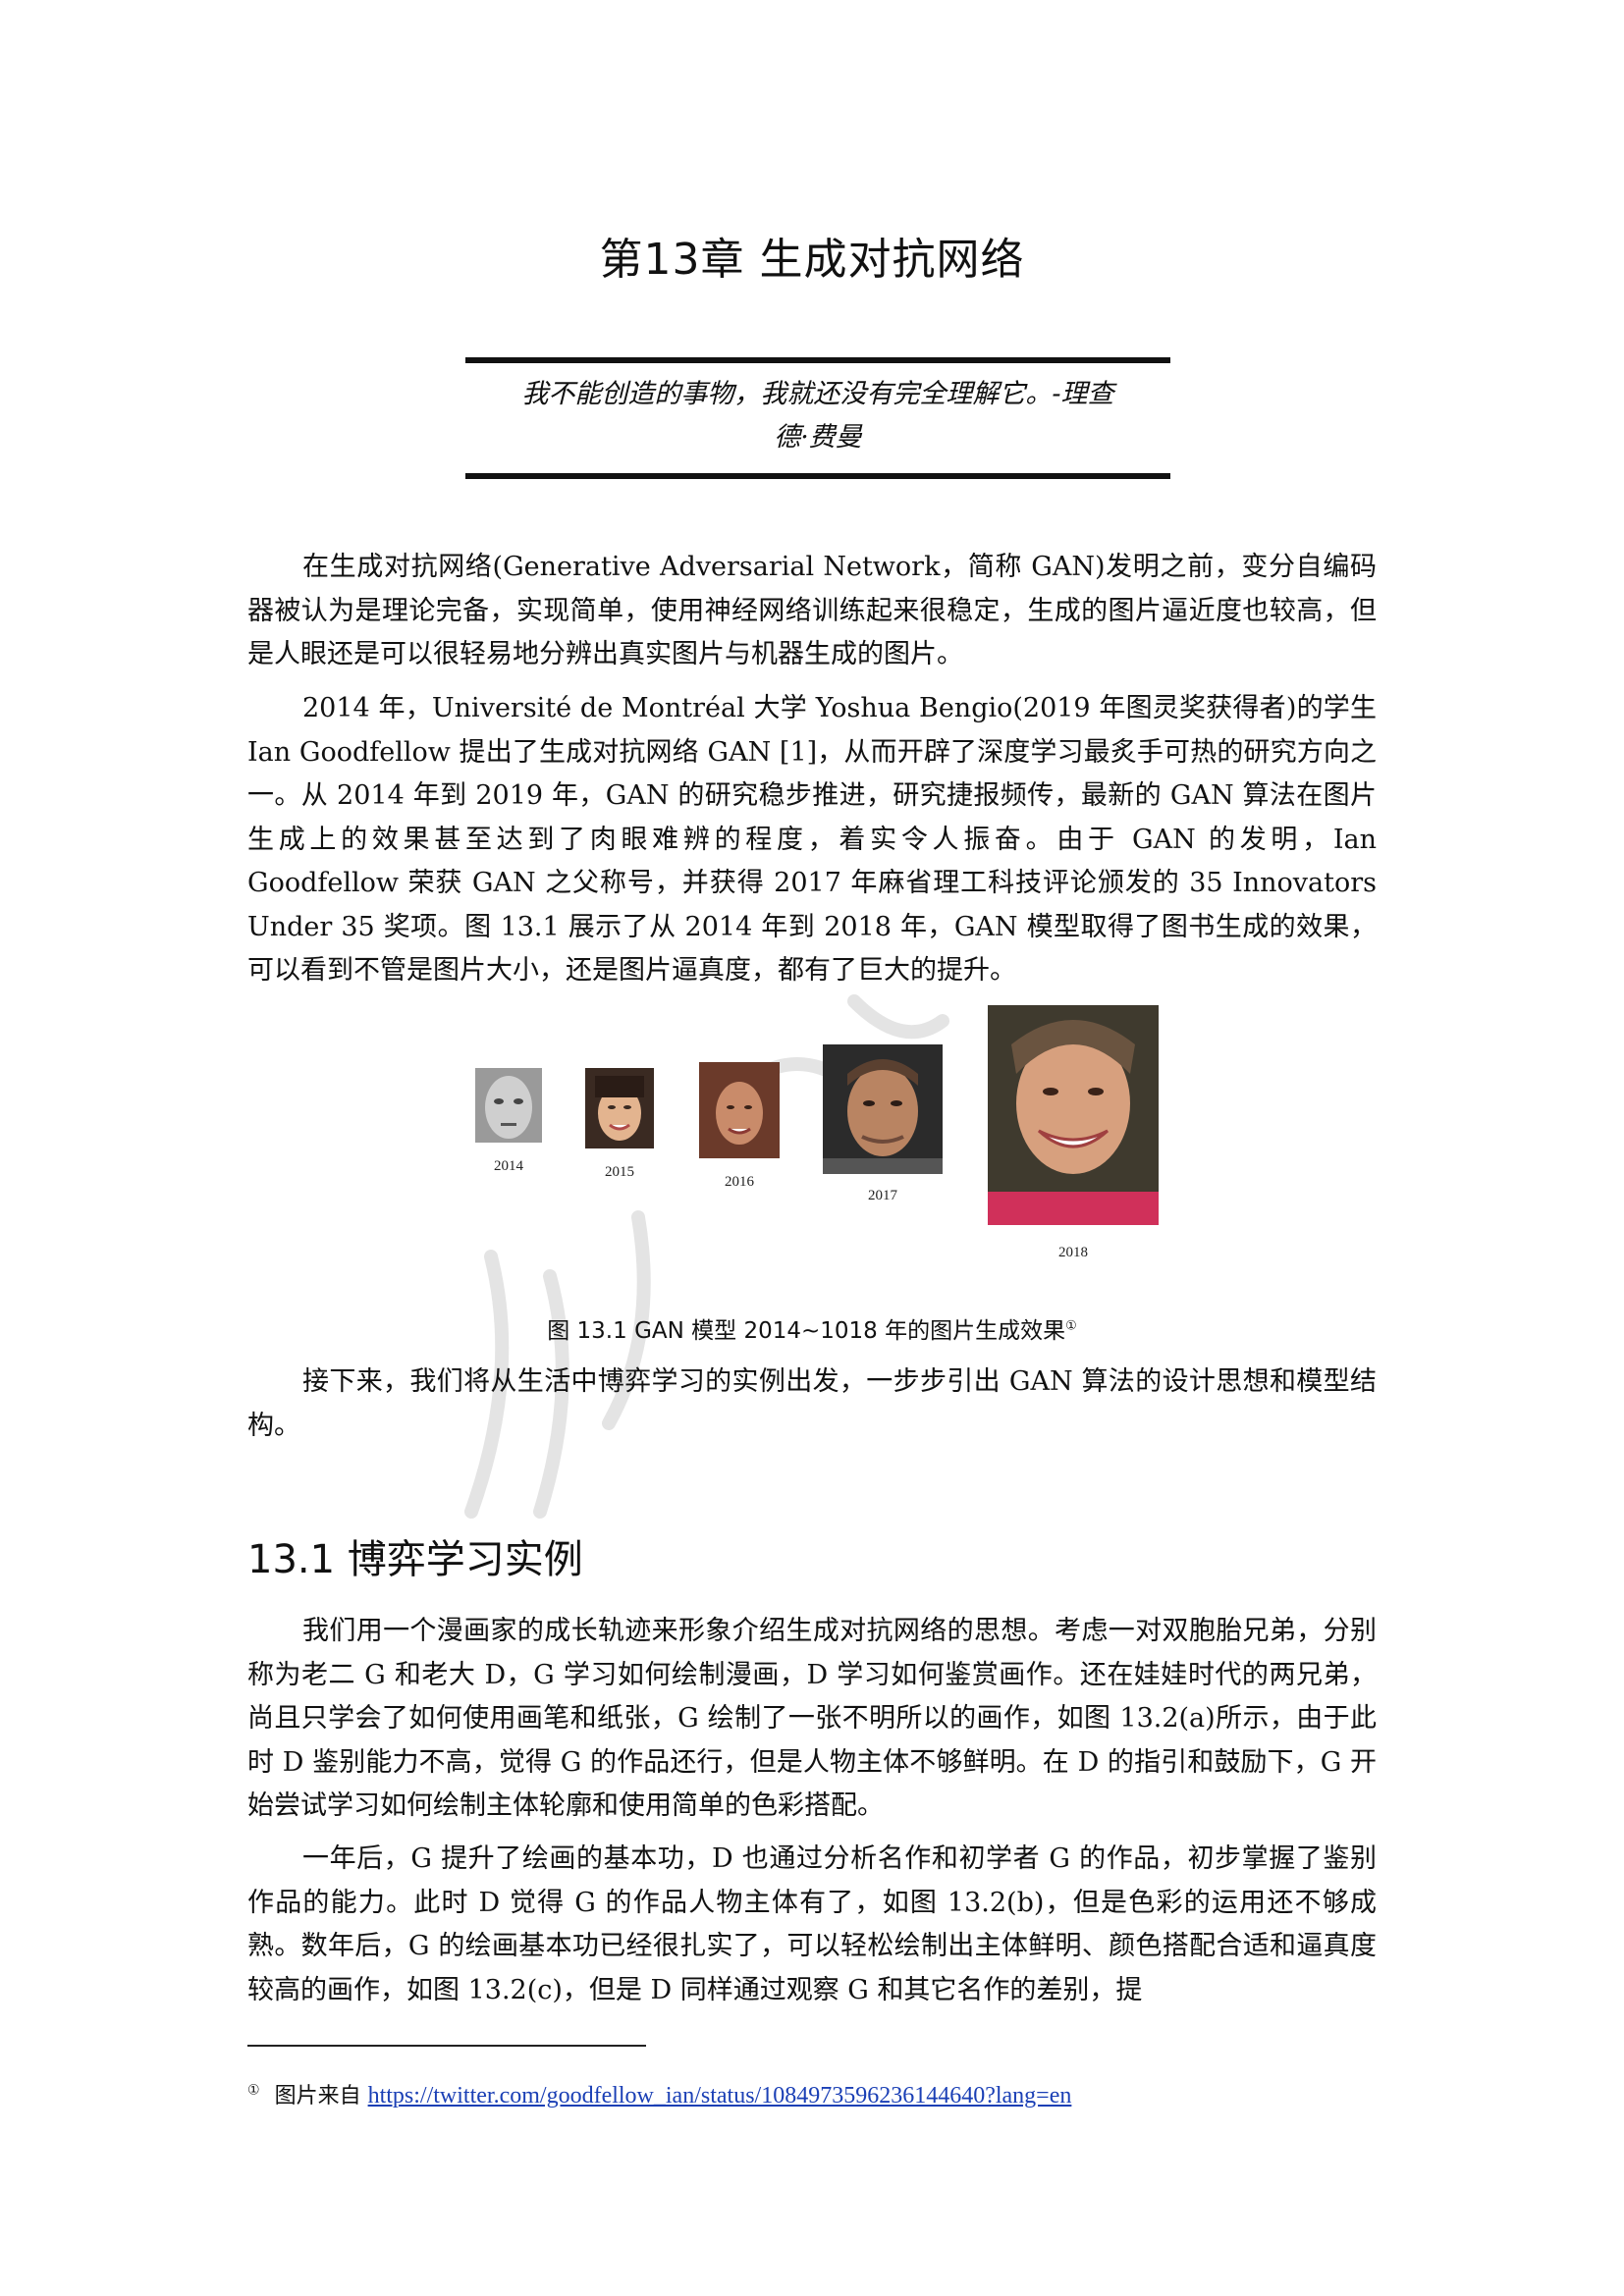 The image size is (1624, 2296). What do you see at coordinates (619, 1172) in the screenshot?
I see `year-label-2015: 2015` at bounding box center [619, 1172].